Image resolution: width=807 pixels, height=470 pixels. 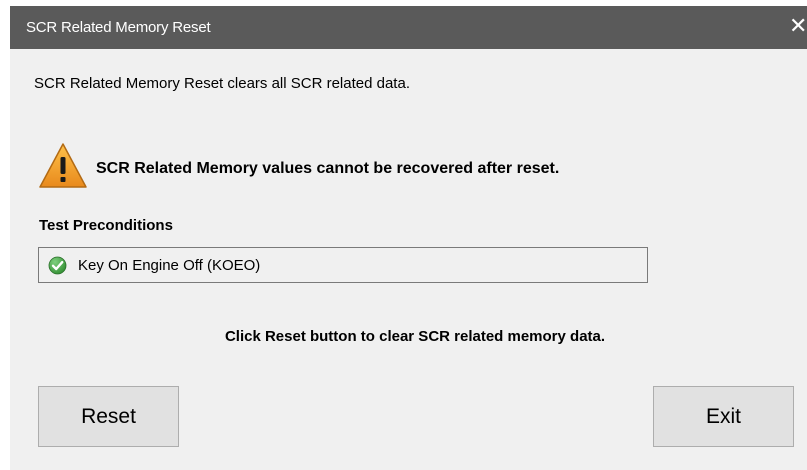 What do you see at coordinates (63, 165) in the screenshot?
I see `warning-triangle-icon` at bounding box center [63, 165].